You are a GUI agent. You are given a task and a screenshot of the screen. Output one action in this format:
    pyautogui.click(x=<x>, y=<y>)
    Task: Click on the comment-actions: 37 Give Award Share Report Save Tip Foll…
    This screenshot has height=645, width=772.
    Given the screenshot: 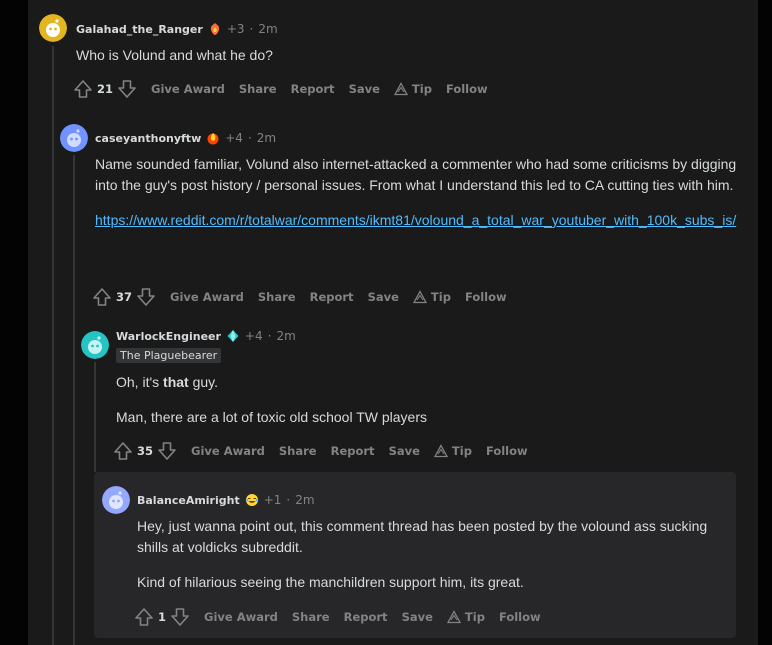 What is the action you would take?
    pyautogui.click(x=299, y=297)
    